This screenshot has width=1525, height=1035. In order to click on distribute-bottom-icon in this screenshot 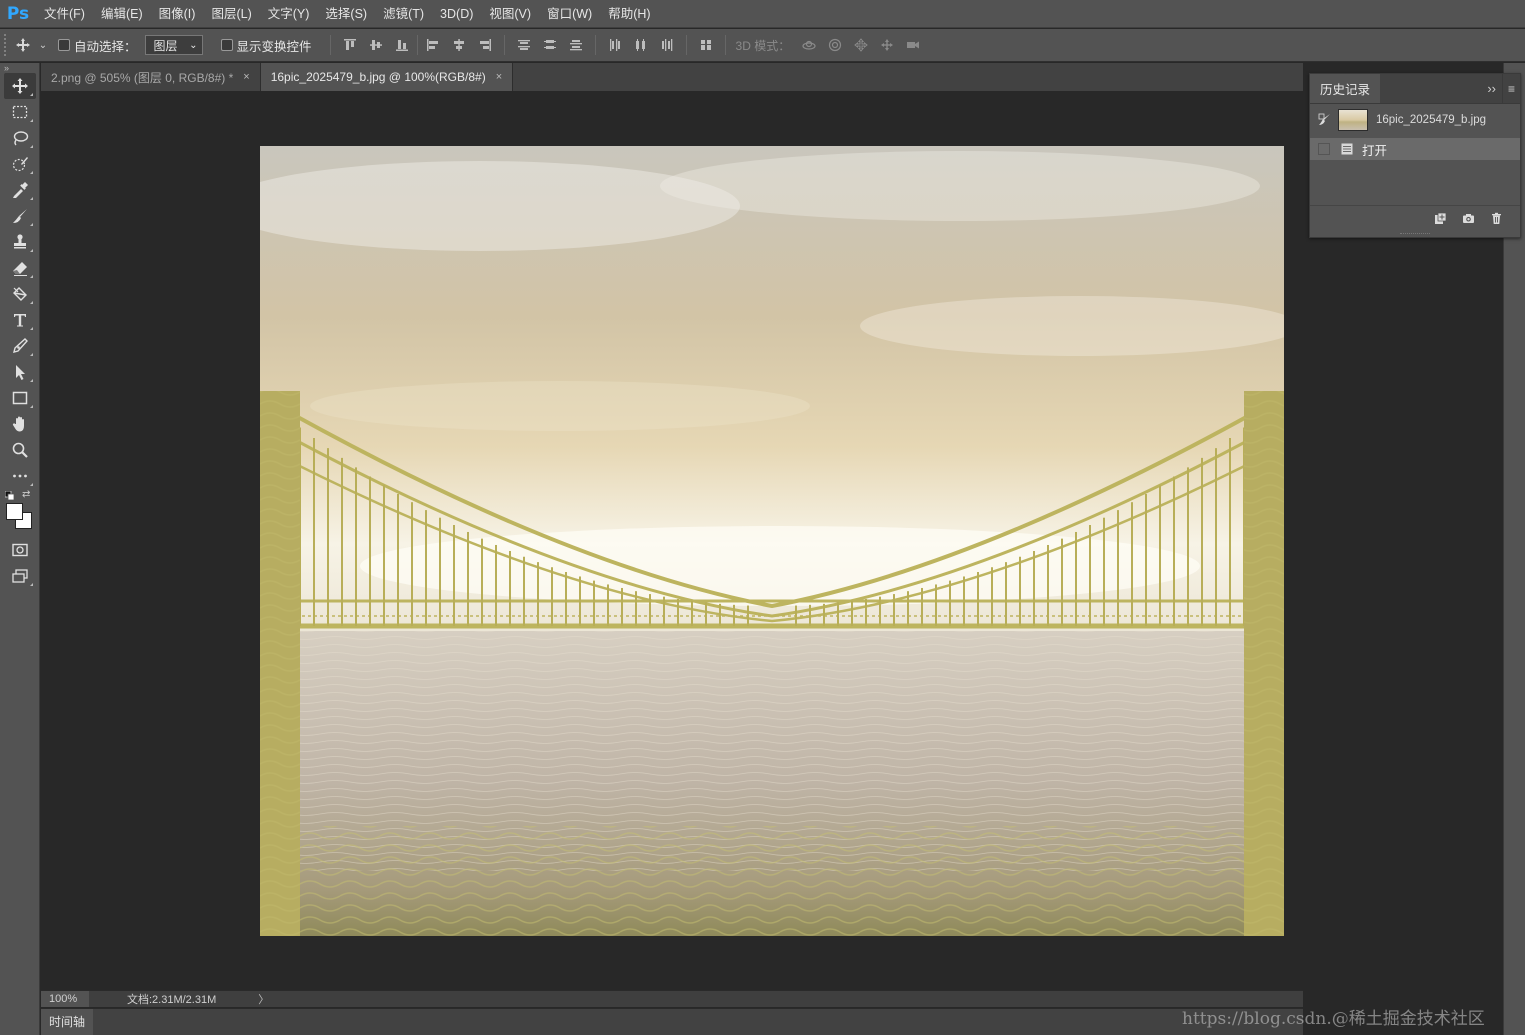, I will do `click(576, 45)`.